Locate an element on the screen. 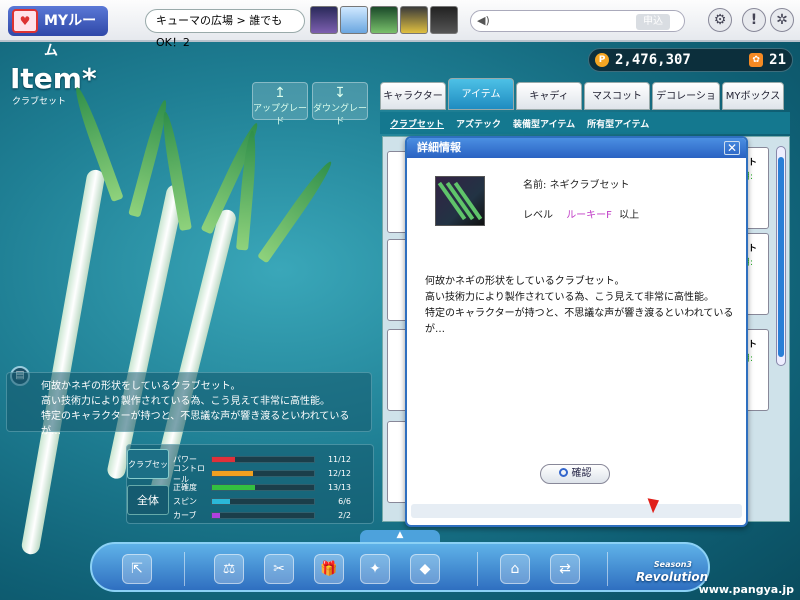 This screenshot has height=600, width=800. brand-season: Season3 is located at coordinates (672, 564).